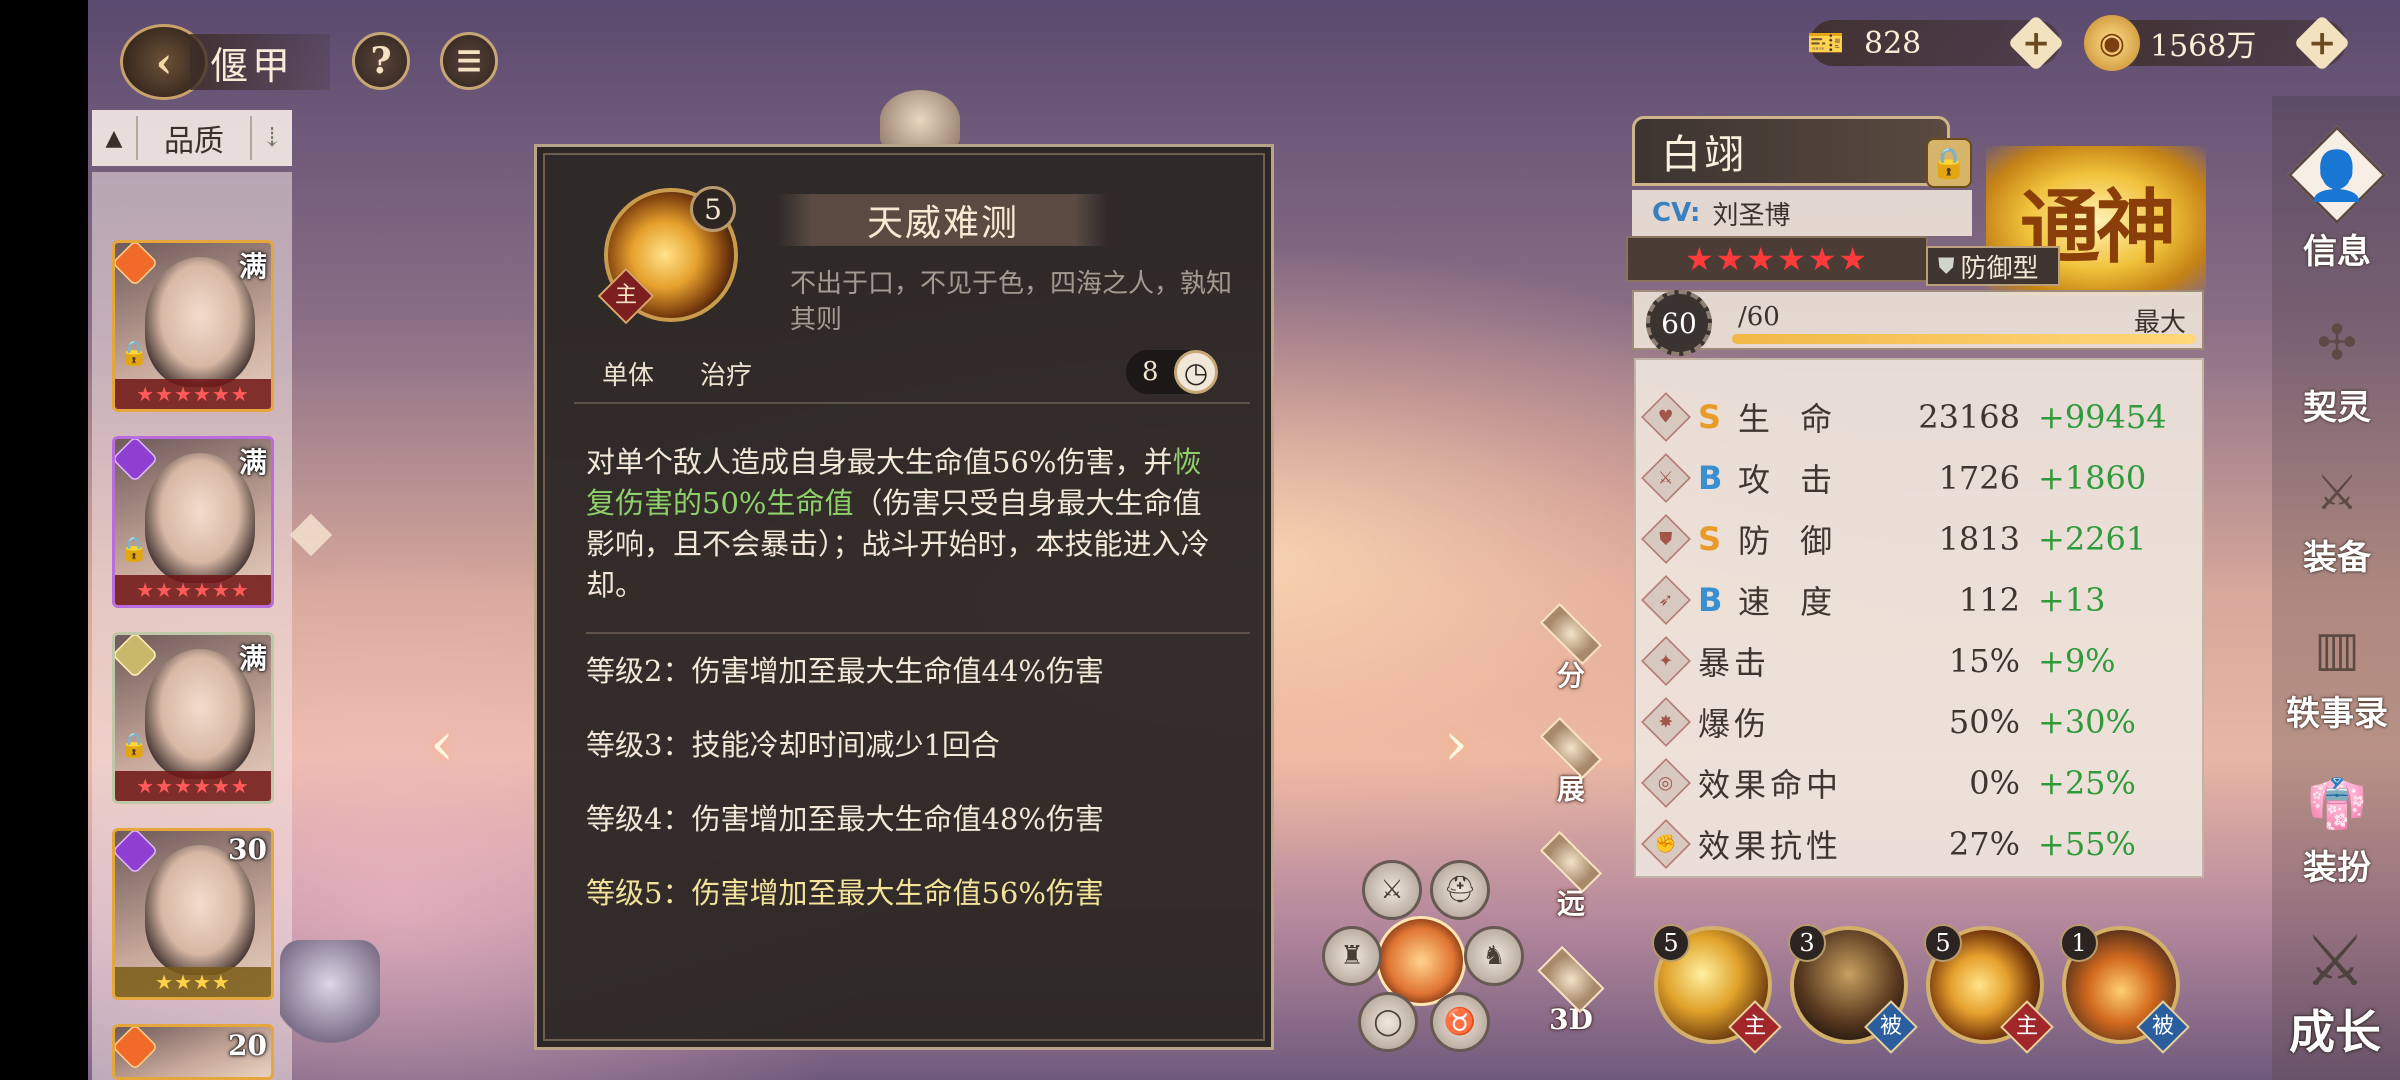  I want to click on chat-button: ☰, so click(469, 61).